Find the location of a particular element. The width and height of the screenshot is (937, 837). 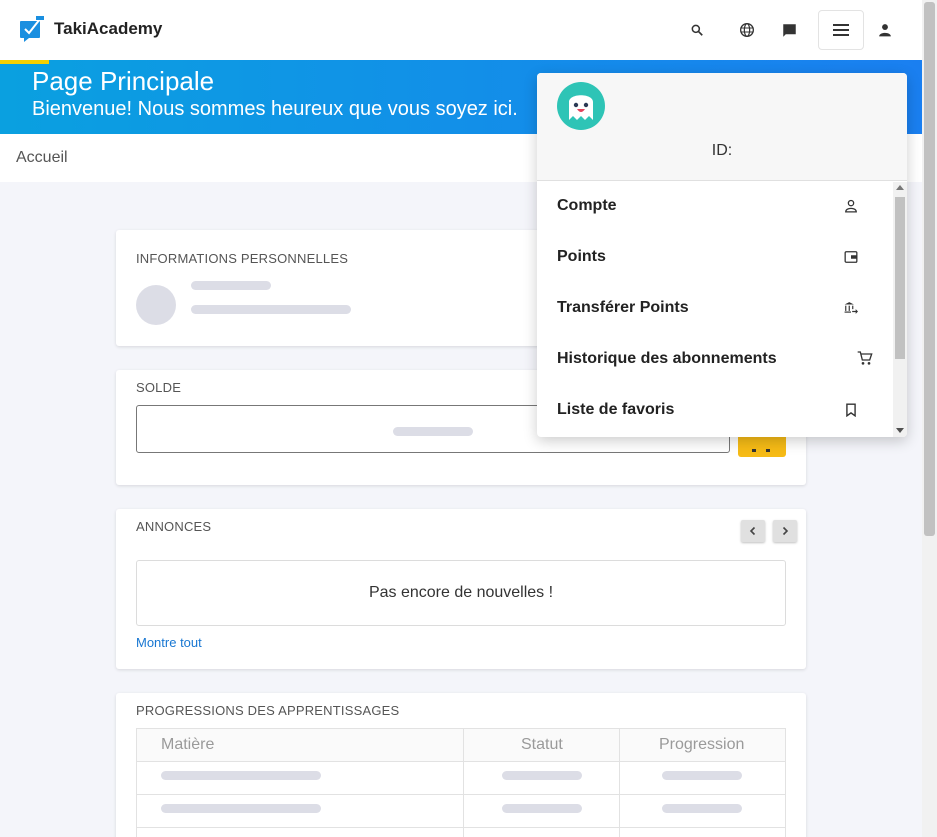

chevron-right-icon is located at coordinates (785, 531).